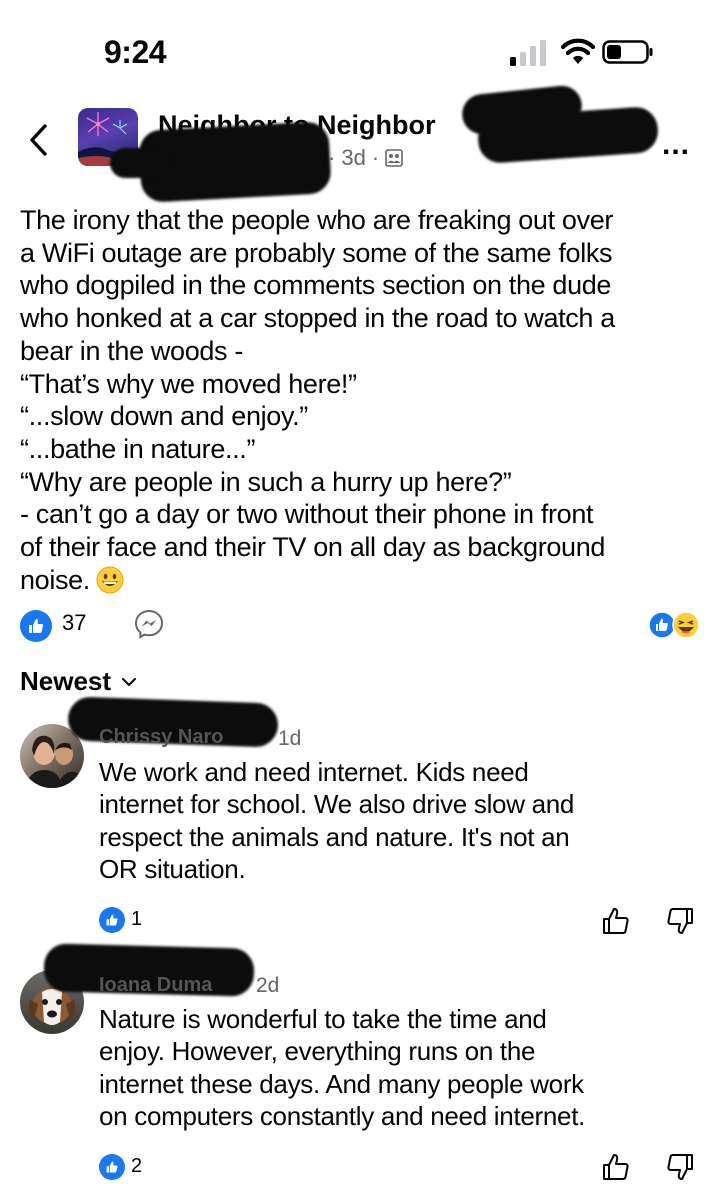  What do you see at coordinates (135, 52) in the screenshot?
I see `status-time: 9:24` at bounding box center [135, 52].